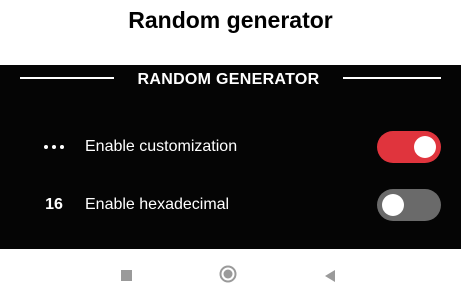  Describe the element at coordinates (54, 204) in the screenshot. I see `hexadecimal-icon: 16` at that location.